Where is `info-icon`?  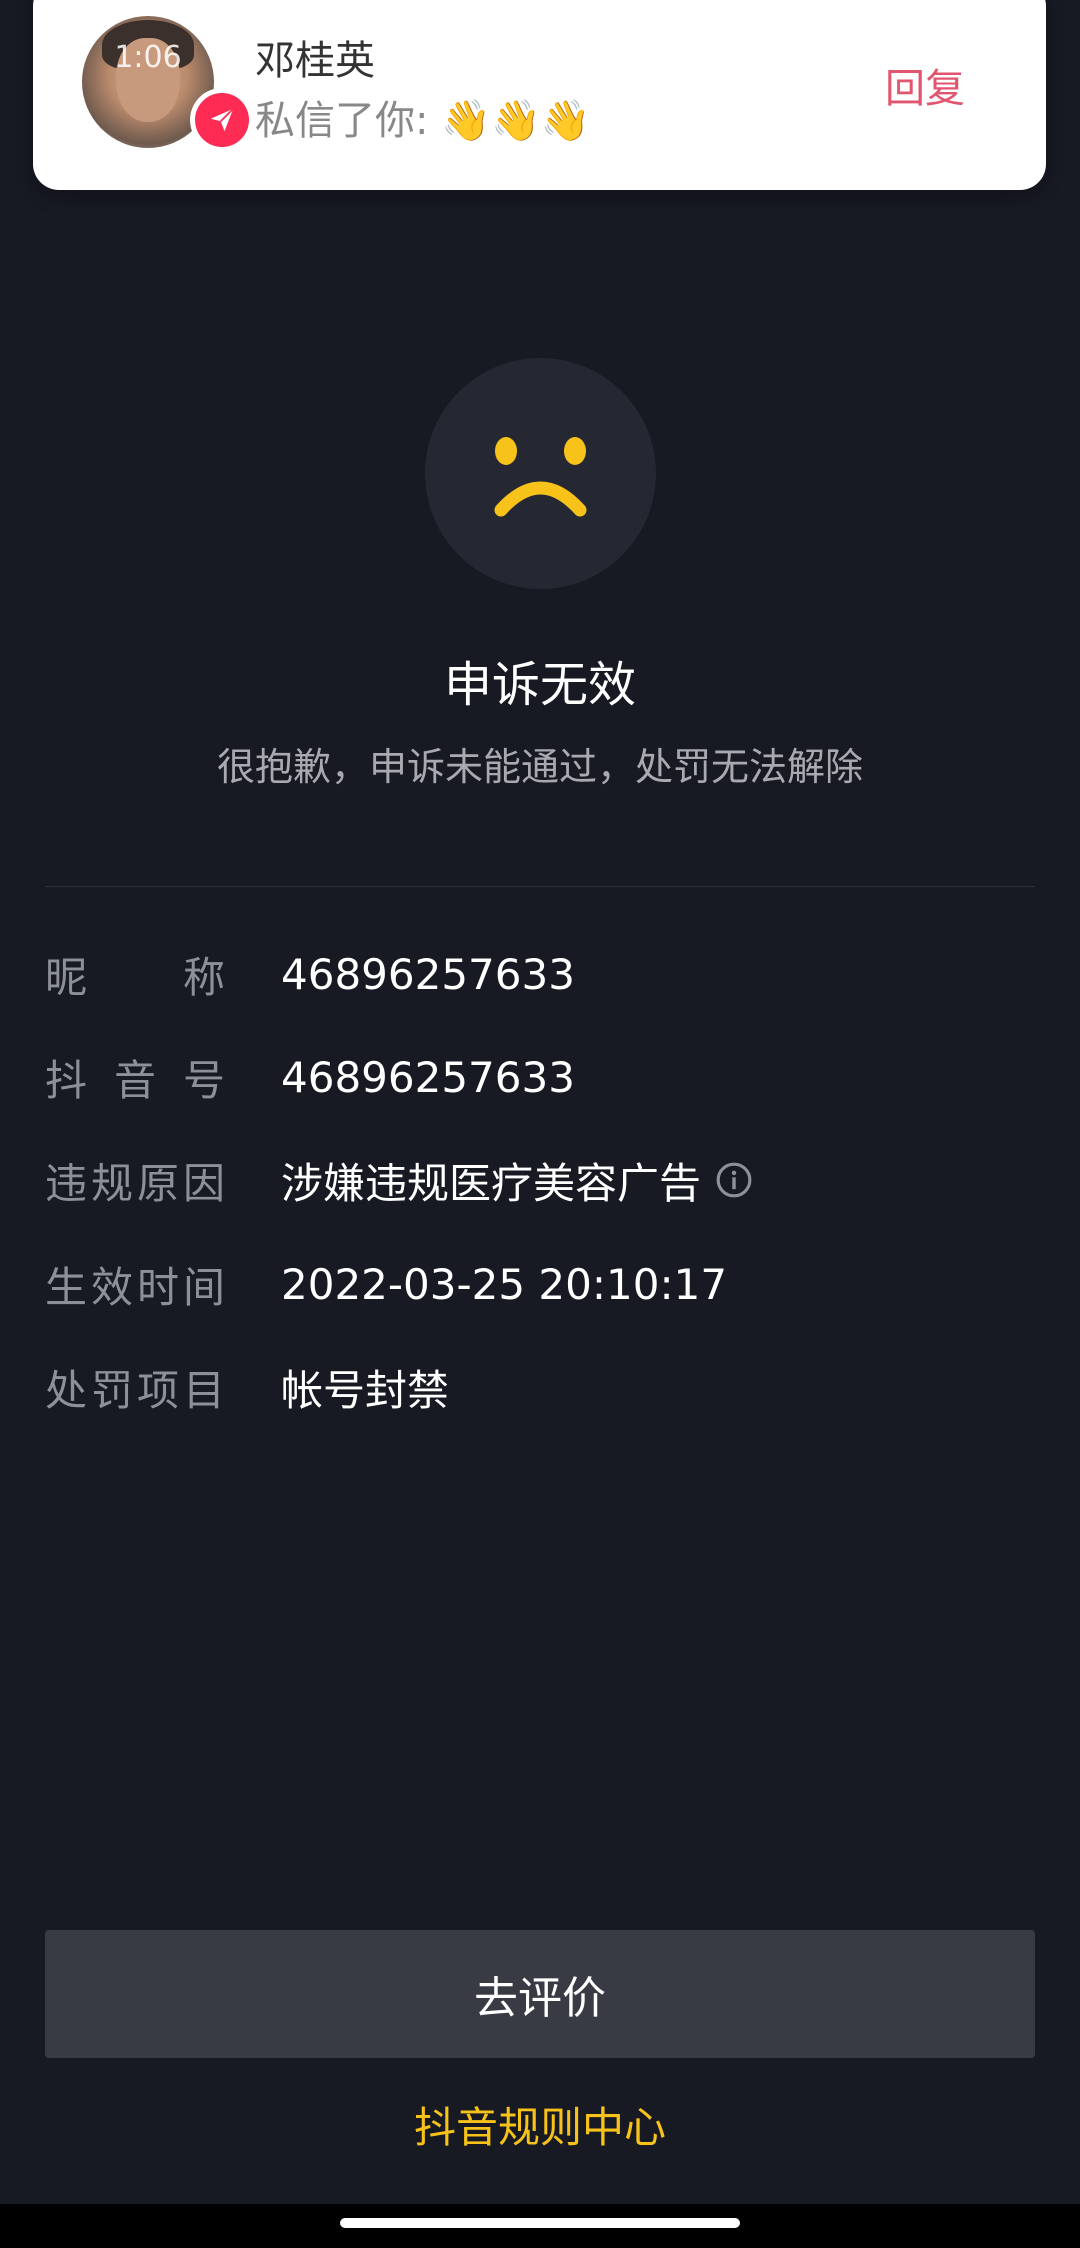
info-icon is located at coordinates (734, 1180).